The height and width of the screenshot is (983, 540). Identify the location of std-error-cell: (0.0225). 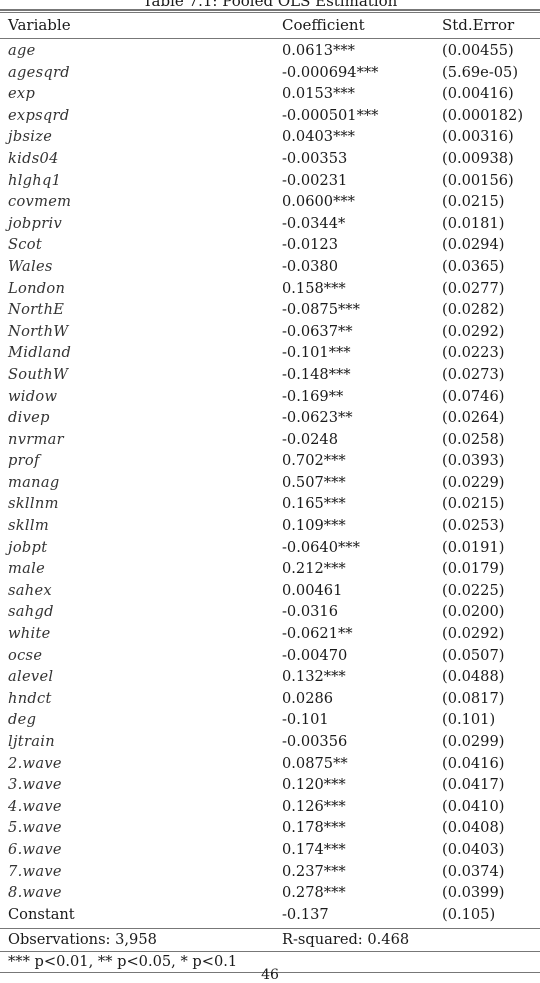
(473, 590).